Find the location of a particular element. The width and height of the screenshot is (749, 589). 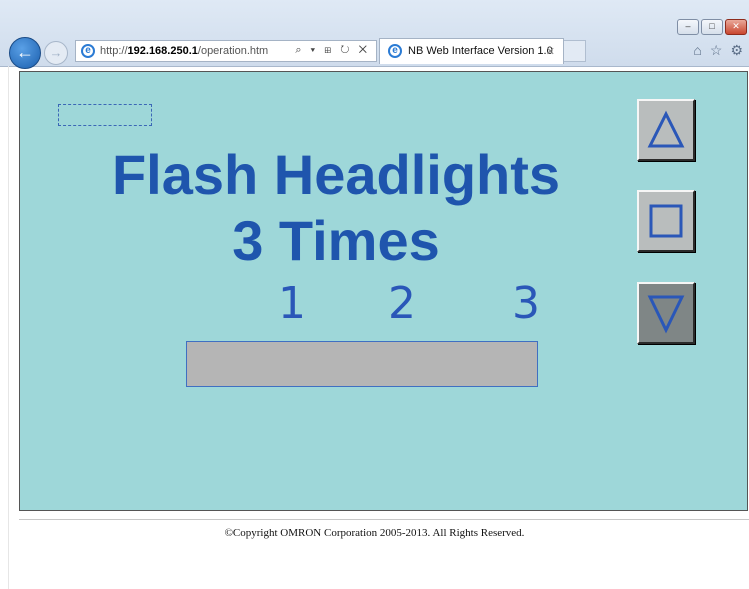

favorites-star-icon: ☆ is located at coordinates (716, 50).